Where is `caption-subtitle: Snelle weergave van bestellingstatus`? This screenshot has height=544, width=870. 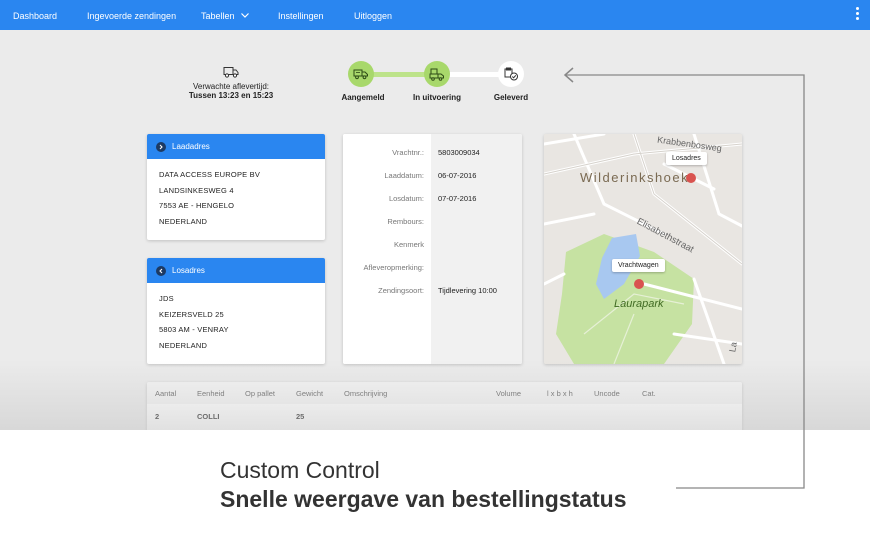
caption-subtitle: Snelle weergave van bestellingstatus is located at coordinates (423, 499).